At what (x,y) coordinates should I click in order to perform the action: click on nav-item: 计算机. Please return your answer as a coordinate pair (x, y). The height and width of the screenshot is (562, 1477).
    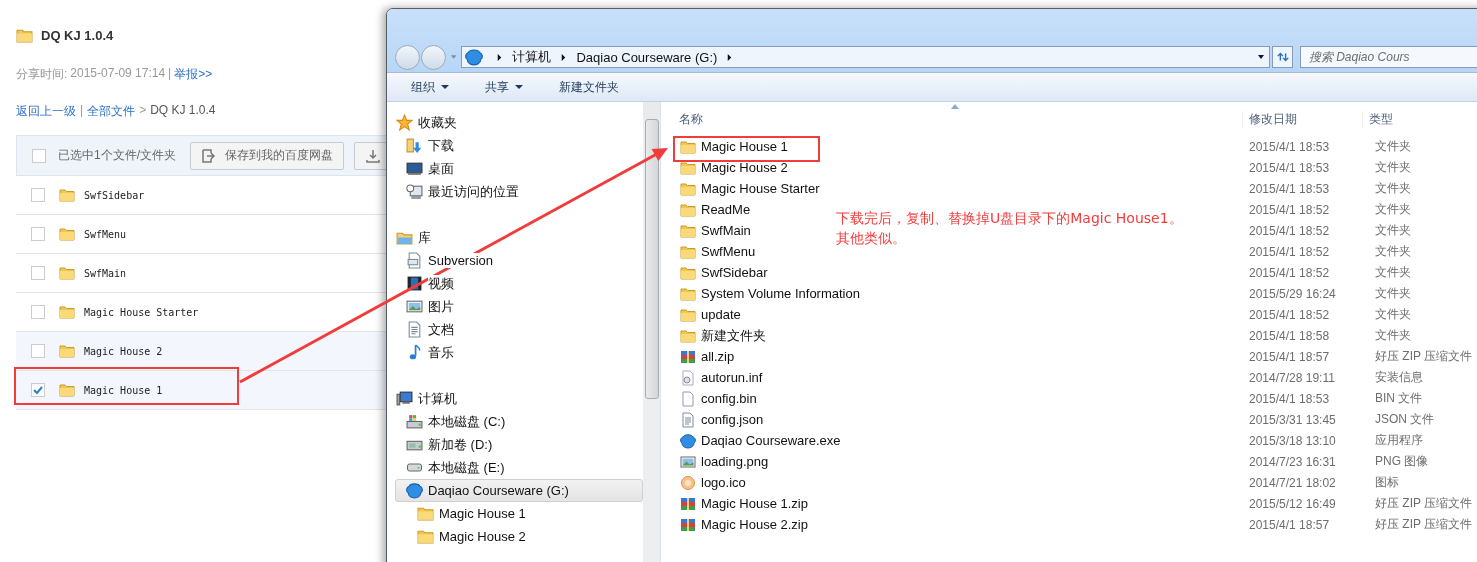
    Looking at the image, I should click on (519, 398).